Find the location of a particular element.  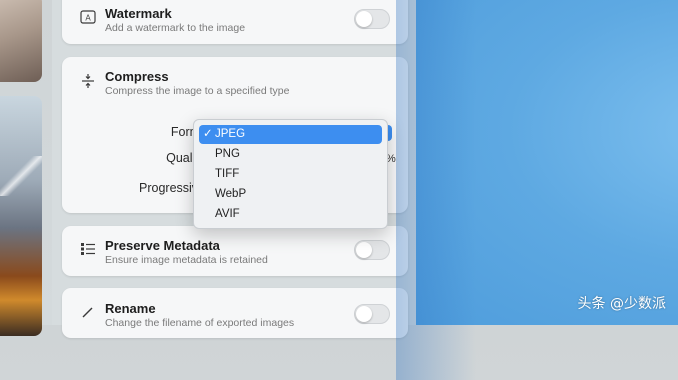

watermark-card: A Watermark Add a watermark to the image is located at coordinates (235, 22).